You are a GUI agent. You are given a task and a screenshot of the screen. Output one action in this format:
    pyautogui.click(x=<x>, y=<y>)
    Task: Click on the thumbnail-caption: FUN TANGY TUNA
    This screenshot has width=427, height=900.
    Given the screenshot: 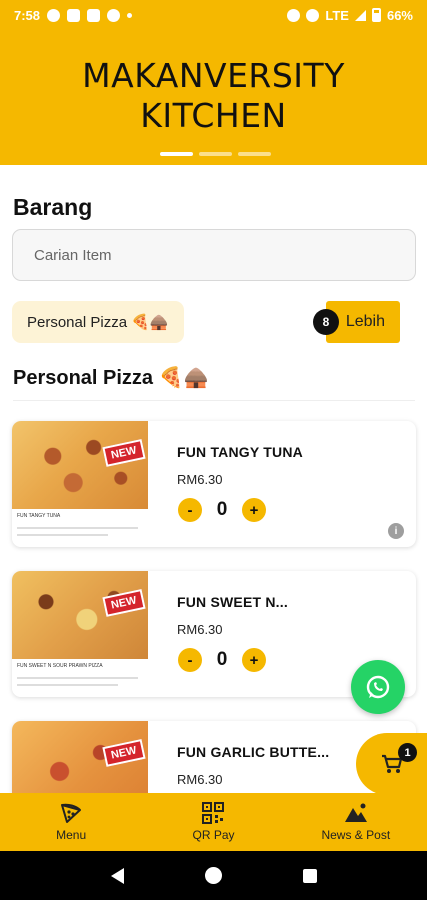 What is the action you would take?
    pyautogui.click(x=39, y=516)
    